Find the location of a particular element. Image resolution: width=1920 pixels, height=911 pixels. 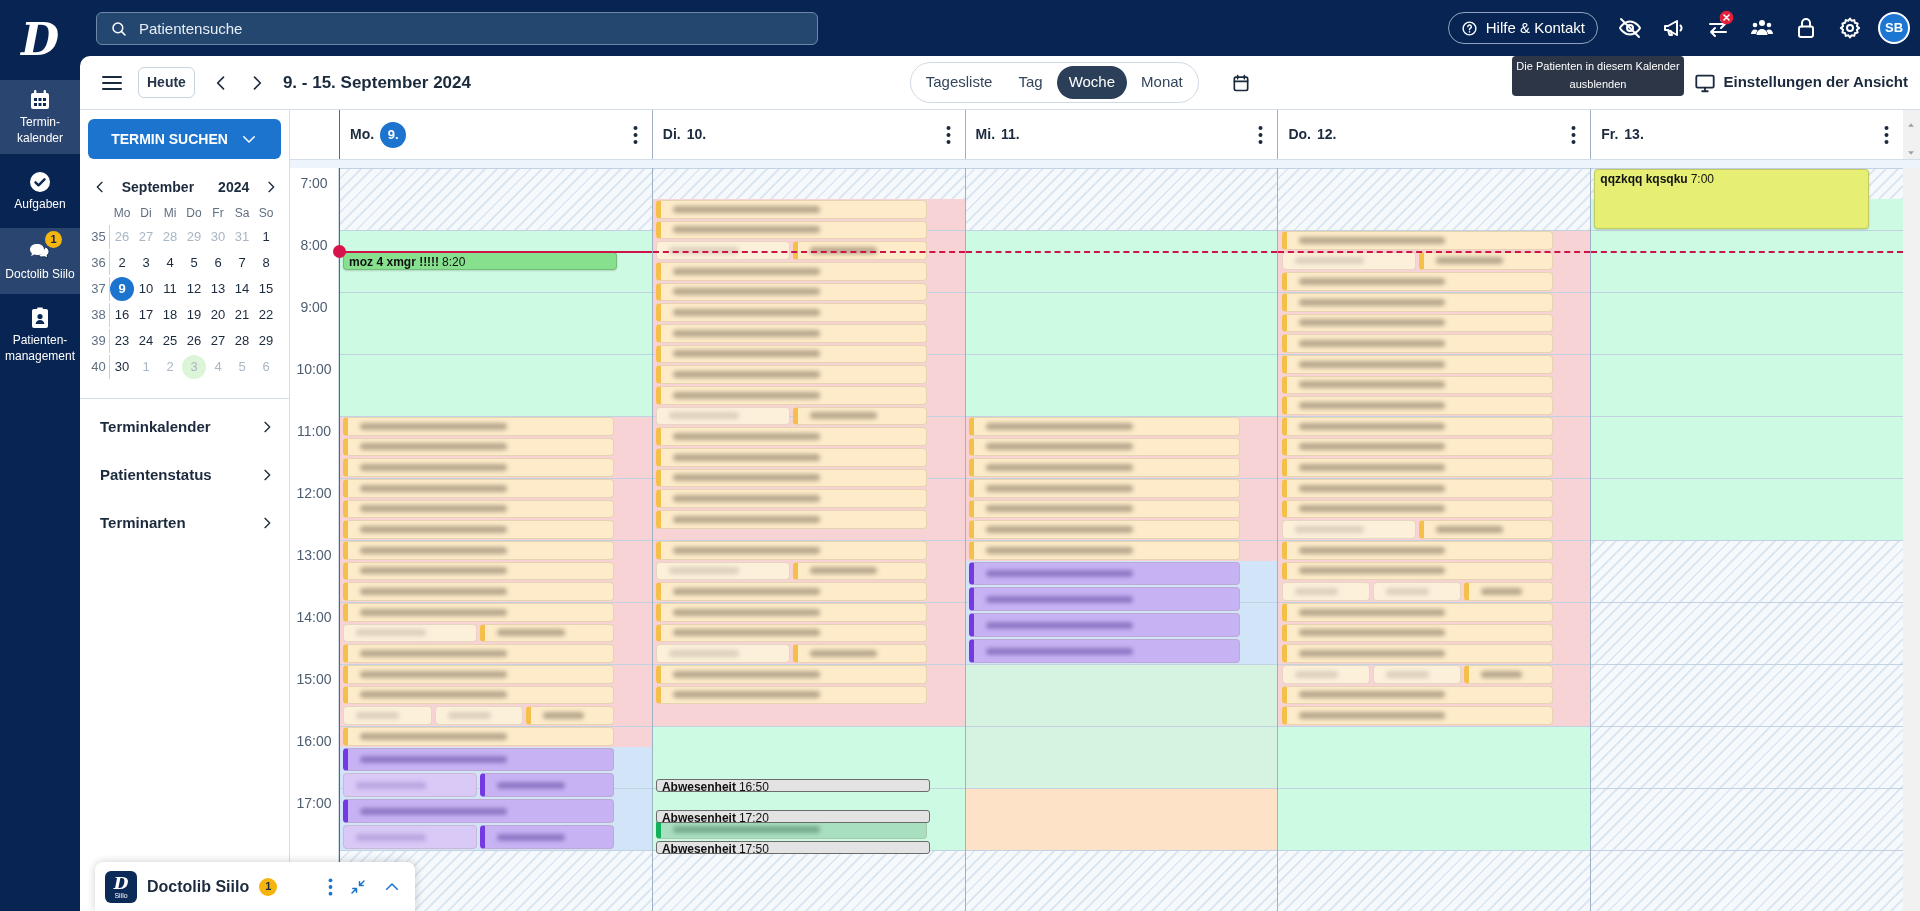

calendar-day: 12 is located at coordinates (194, 289).